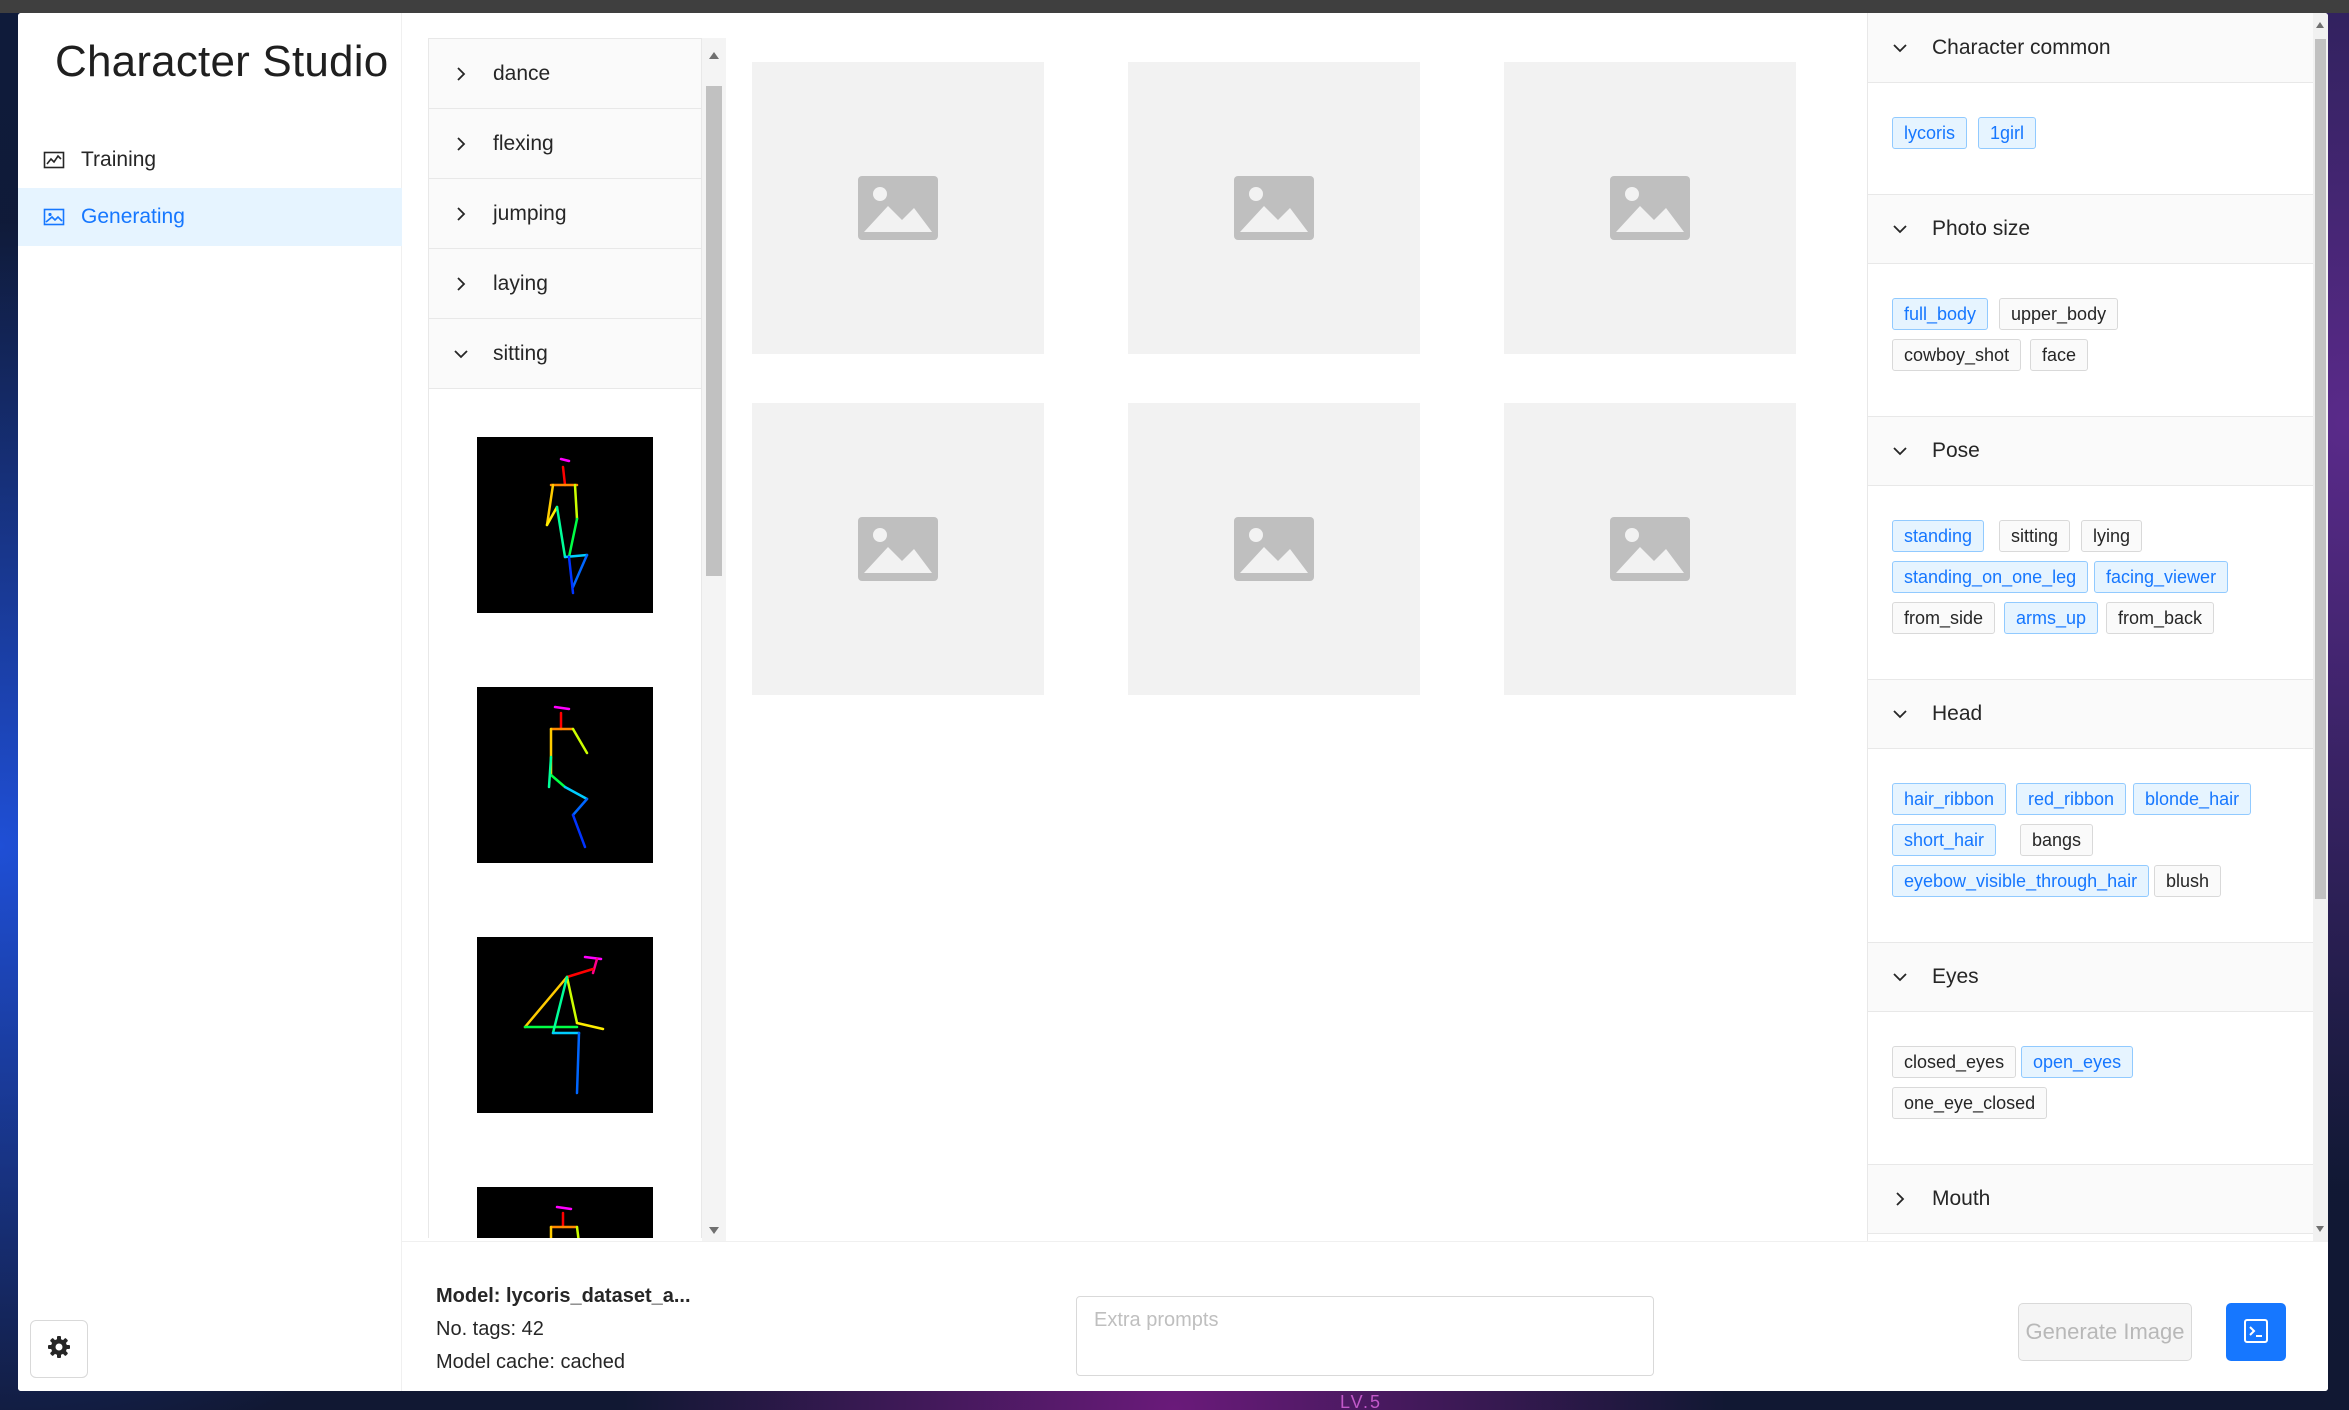  I want to click on pose-group-label: sitting, so click(520, 353).